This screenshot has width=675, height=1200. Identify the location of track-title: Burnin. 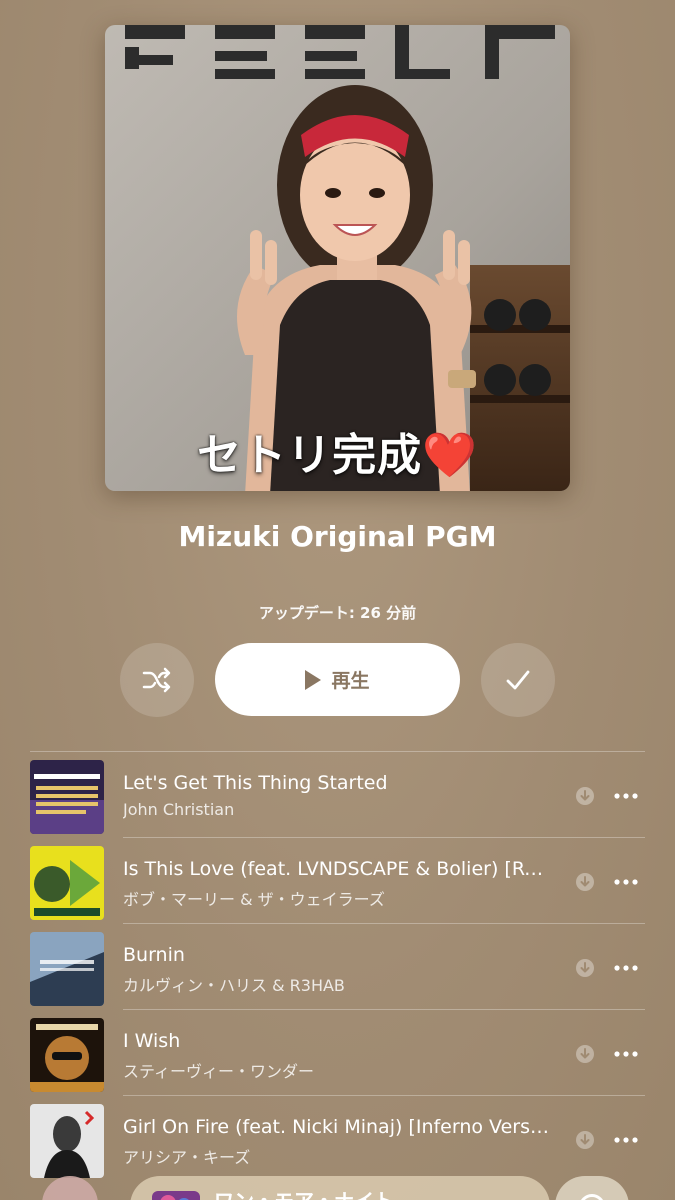
(154, 955).